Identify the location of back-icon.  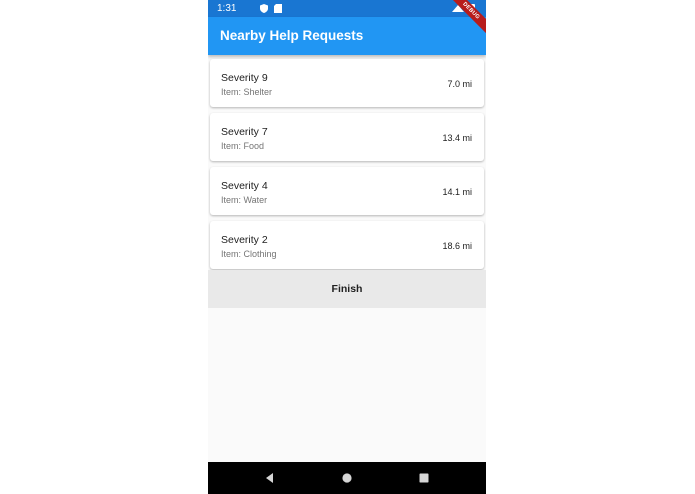
(270, 478).